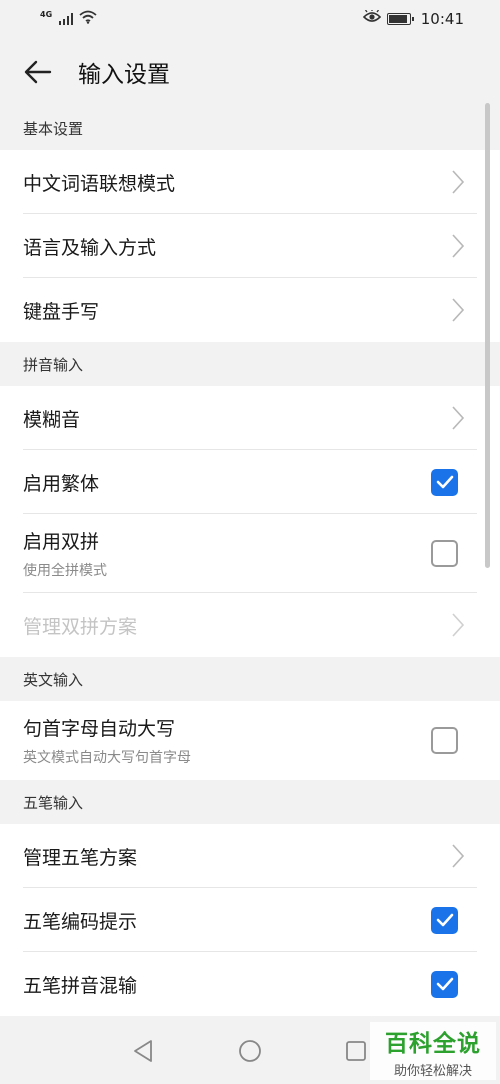 The height and width of the screenshot is (1084, 500). I want to click on arrow-left-icon, so click(38, 72).